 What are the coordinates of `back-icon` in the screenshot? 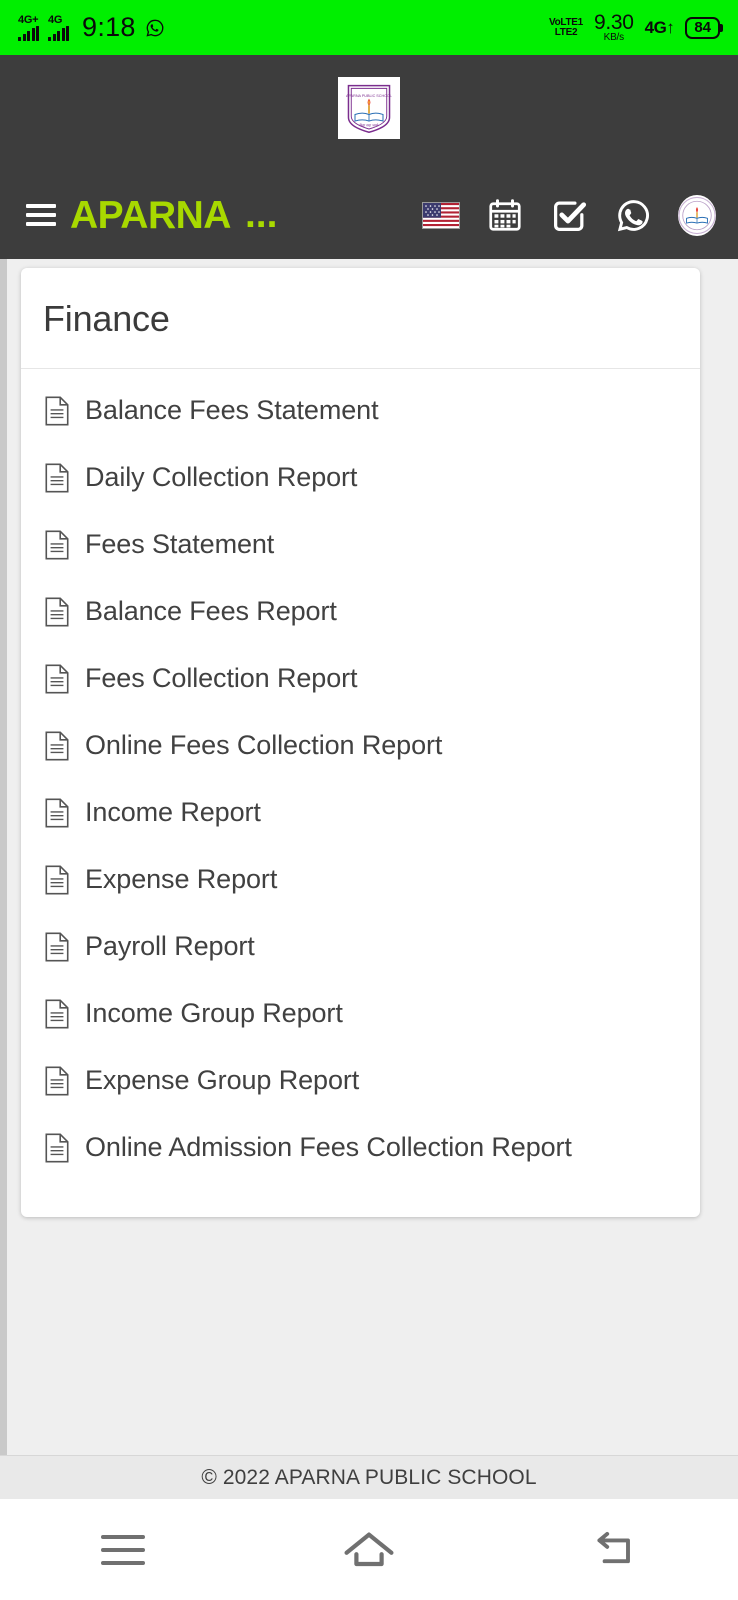 It's located at (615, 1550).